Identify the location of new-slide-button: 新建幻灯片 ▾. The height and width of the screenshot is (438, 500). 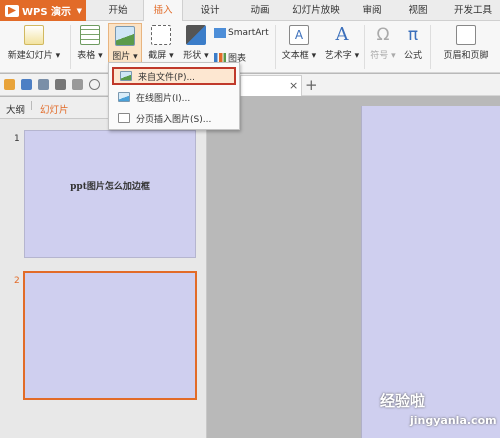
(34, 43).